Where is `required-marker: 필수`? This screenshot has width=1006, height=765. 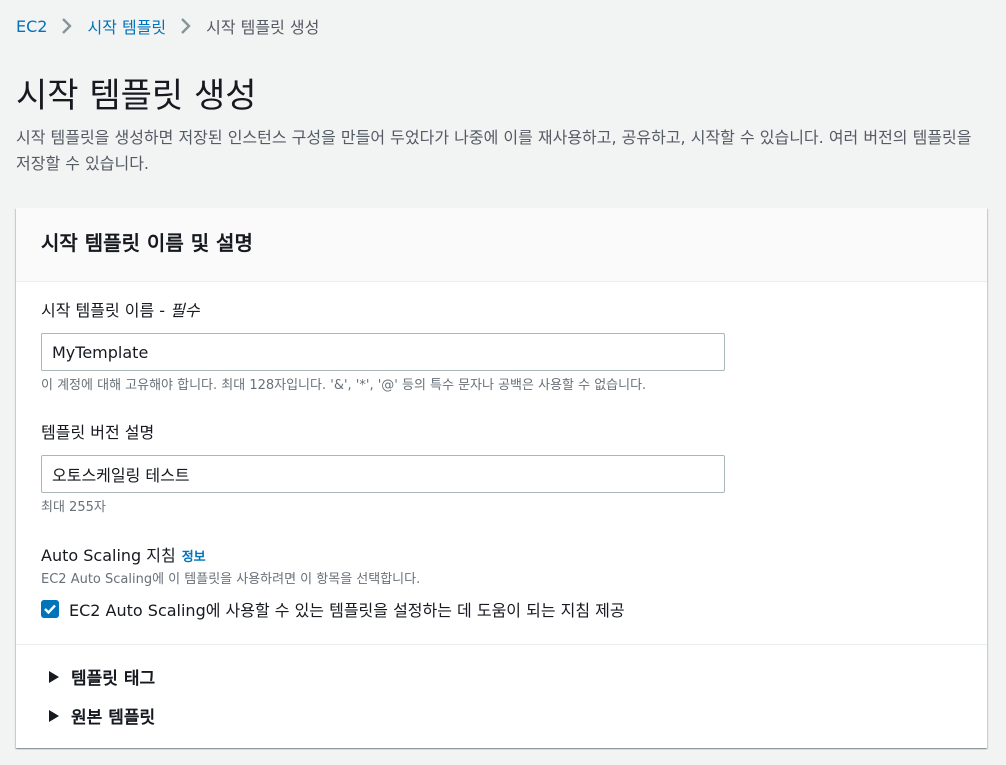
required-marker: 필수 is located at coordinates (185, 310).